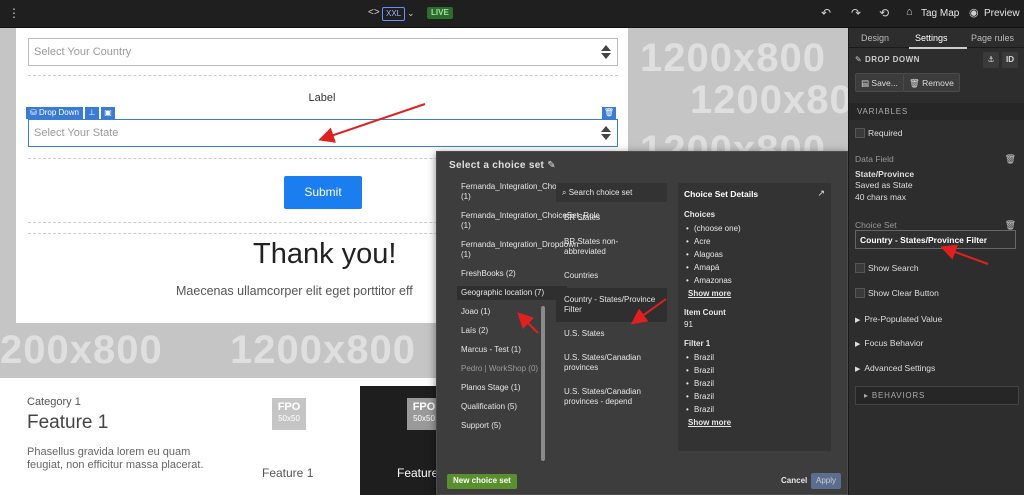 The height and width of the screenshot is (495, 1024). Describe the element at coordinates (512, 331) in the screenshot. I see `group-item: Laís (2)` at that location.